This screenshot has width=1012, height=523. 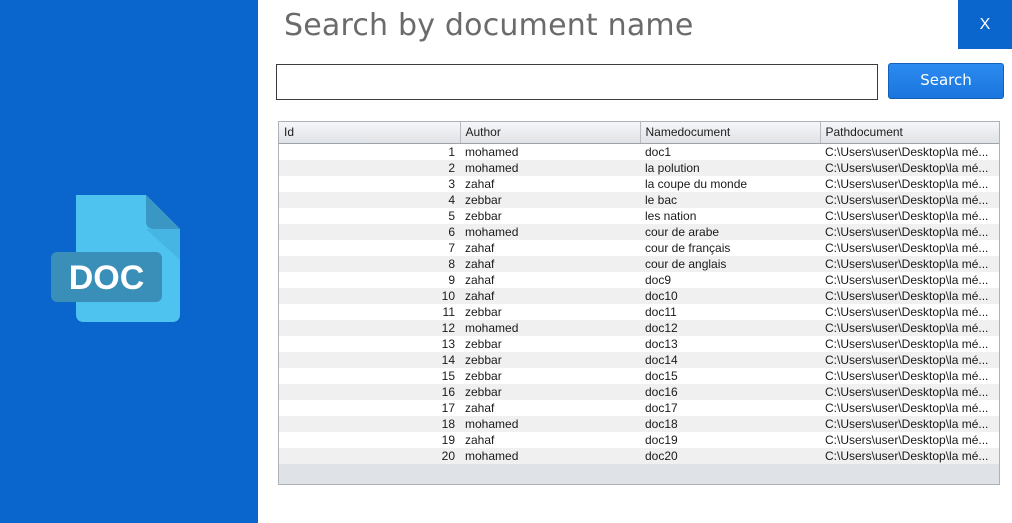 I want to click on cell-namedocument: doc16, so click(x=730, y=391).